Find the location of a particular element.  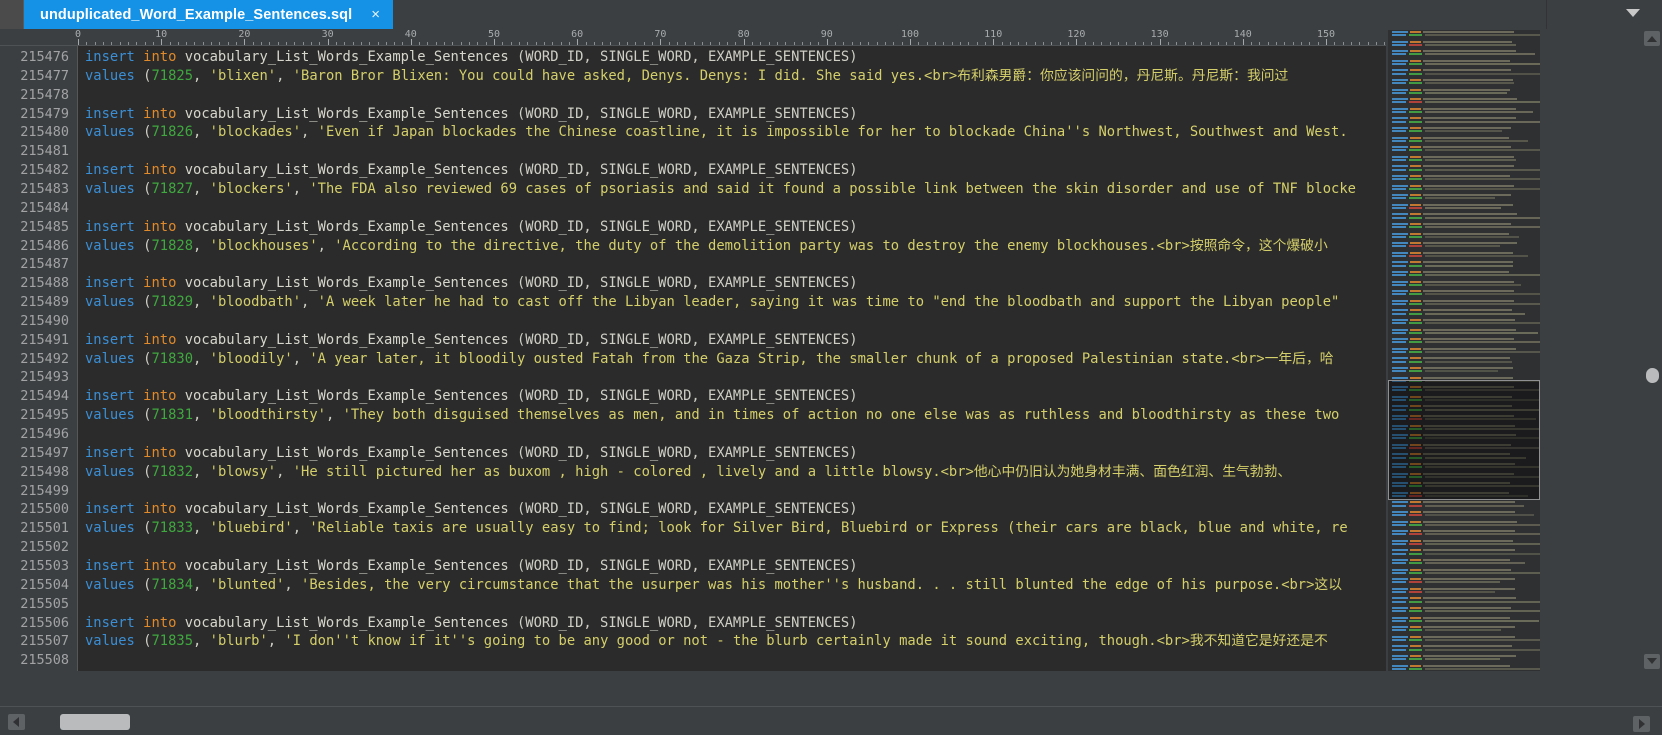

line-number: 215479 is located at coordinates (44, 113).